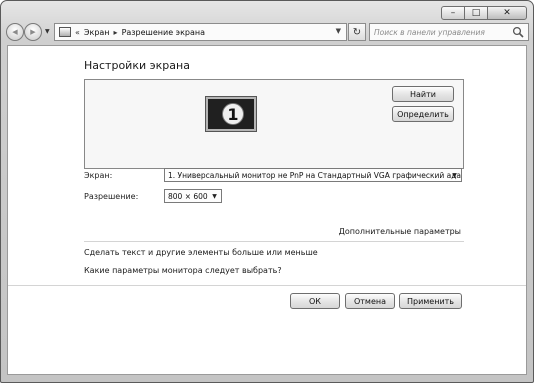  Describe the element at coordinates (453, 13) in the screenshot. I see `minimize-button: –` at that location.